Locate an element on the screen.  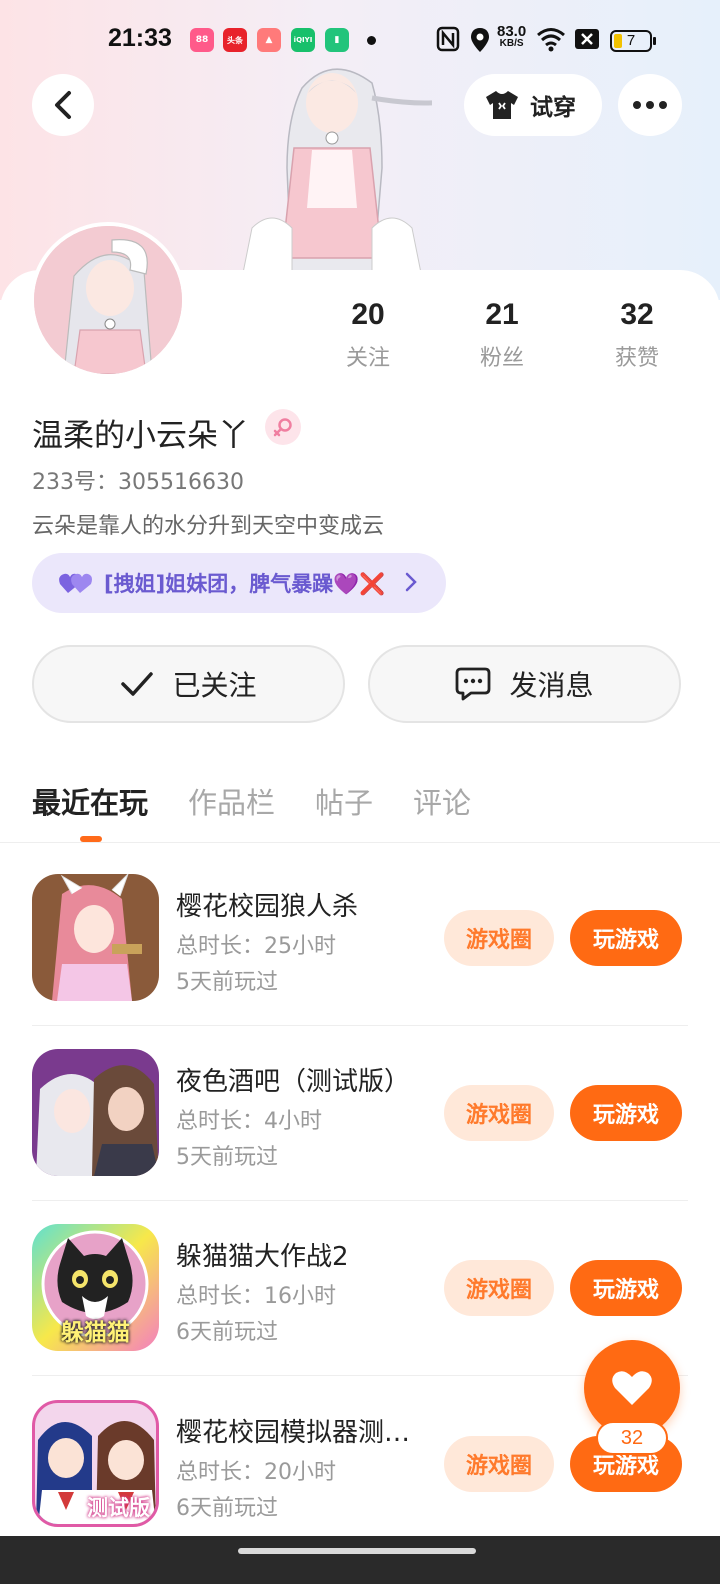
game-duration: 总时长：4小时 is located at coordinates (249, 1121).